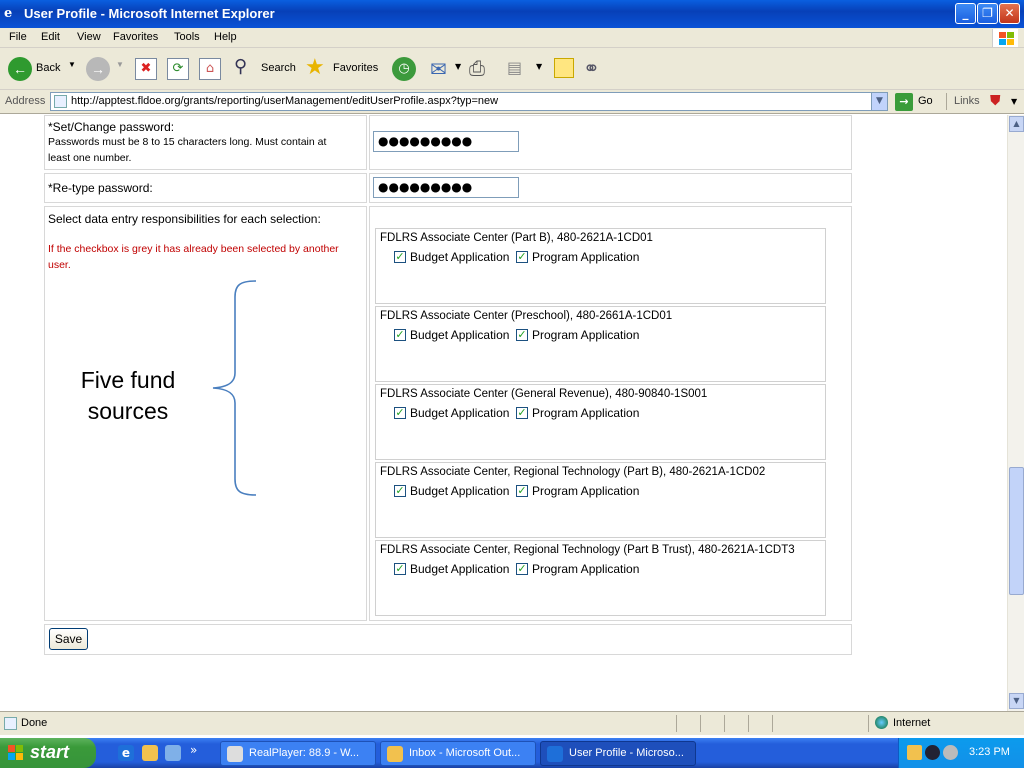 This screenshot has width=1024, height=768. What do you see at coordinates (225, 37) in the screenshot?
I see `menu-help: Help` at bounding box center [225, 37].